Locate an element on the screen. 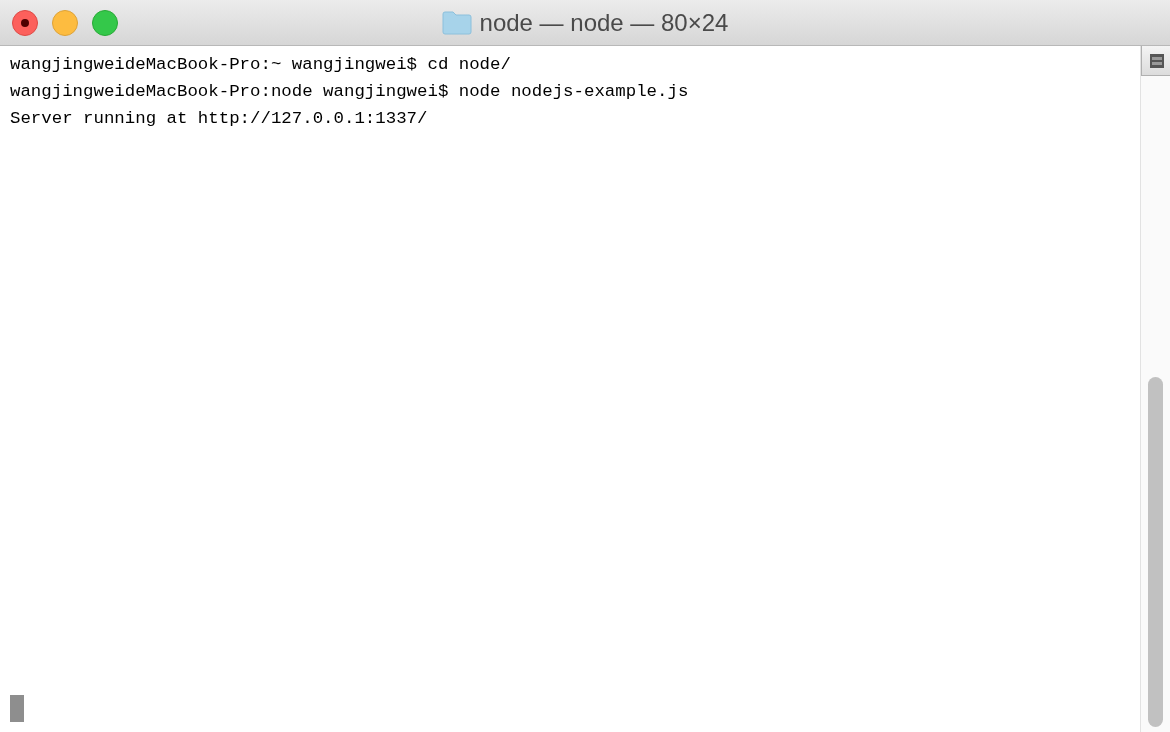 The width and height of the screenshot is (1170, 732). terminal-cursor is located at coordinates (17, 708).